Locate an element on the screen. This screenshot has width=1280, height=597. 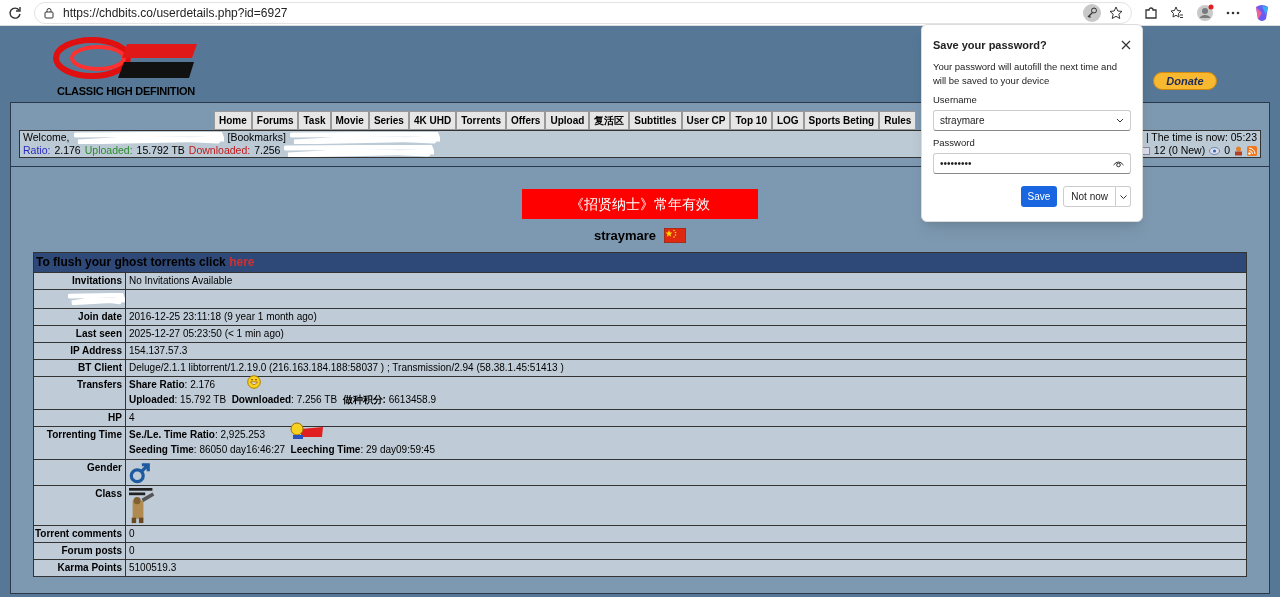
row-label: Torrent comments is located at coordinates (78, 533).